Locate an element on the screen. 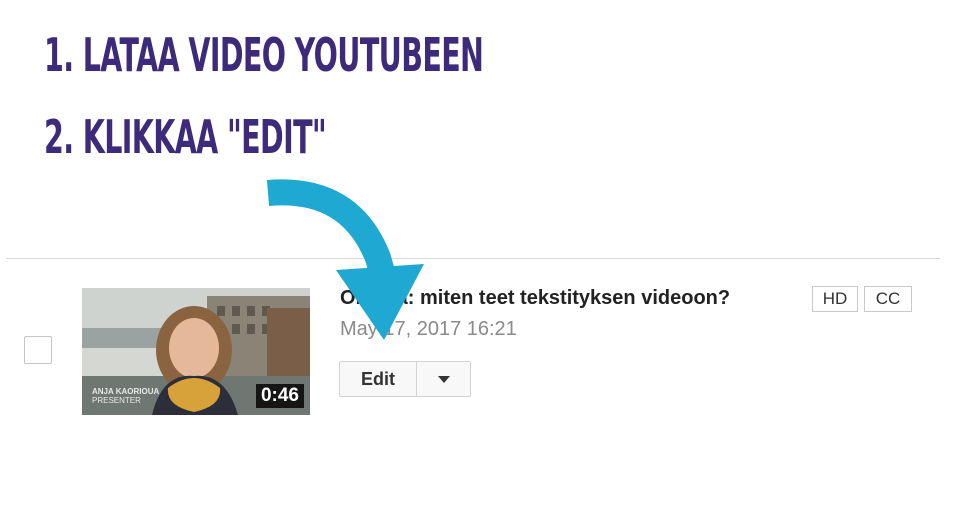 The width and height of the screenshot is (956, 518). caret-down-icon is located at coordinates (443, 379).